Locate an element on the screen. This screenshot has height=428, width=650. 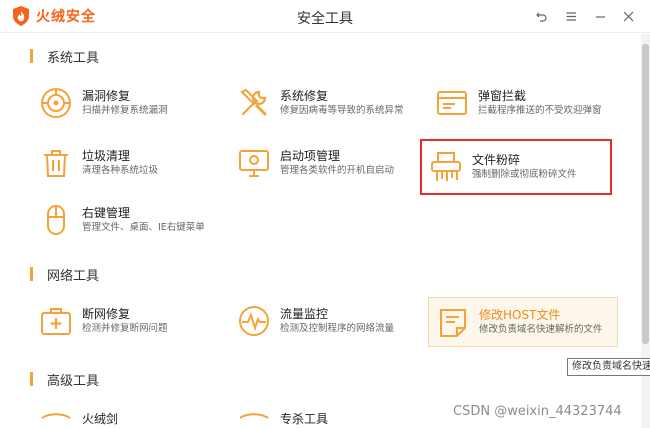
minimize-icon is located at coordinates (600, 16).